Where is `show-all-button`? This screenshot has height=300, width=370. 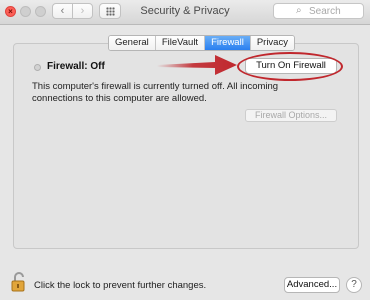 show-all-button is located at coordinates (110, 11).